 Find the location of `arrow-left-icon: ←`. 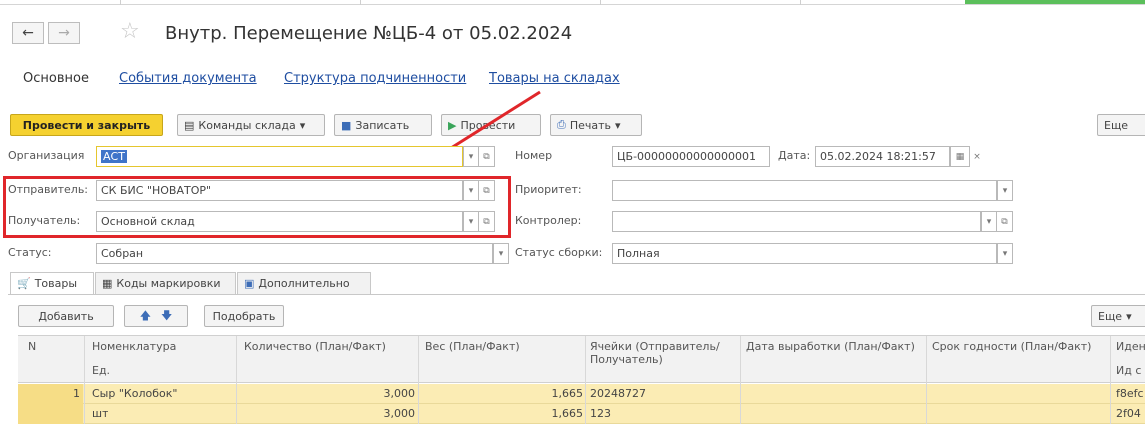

arrow-left-icon: ← is located at coordinates (28, 33).